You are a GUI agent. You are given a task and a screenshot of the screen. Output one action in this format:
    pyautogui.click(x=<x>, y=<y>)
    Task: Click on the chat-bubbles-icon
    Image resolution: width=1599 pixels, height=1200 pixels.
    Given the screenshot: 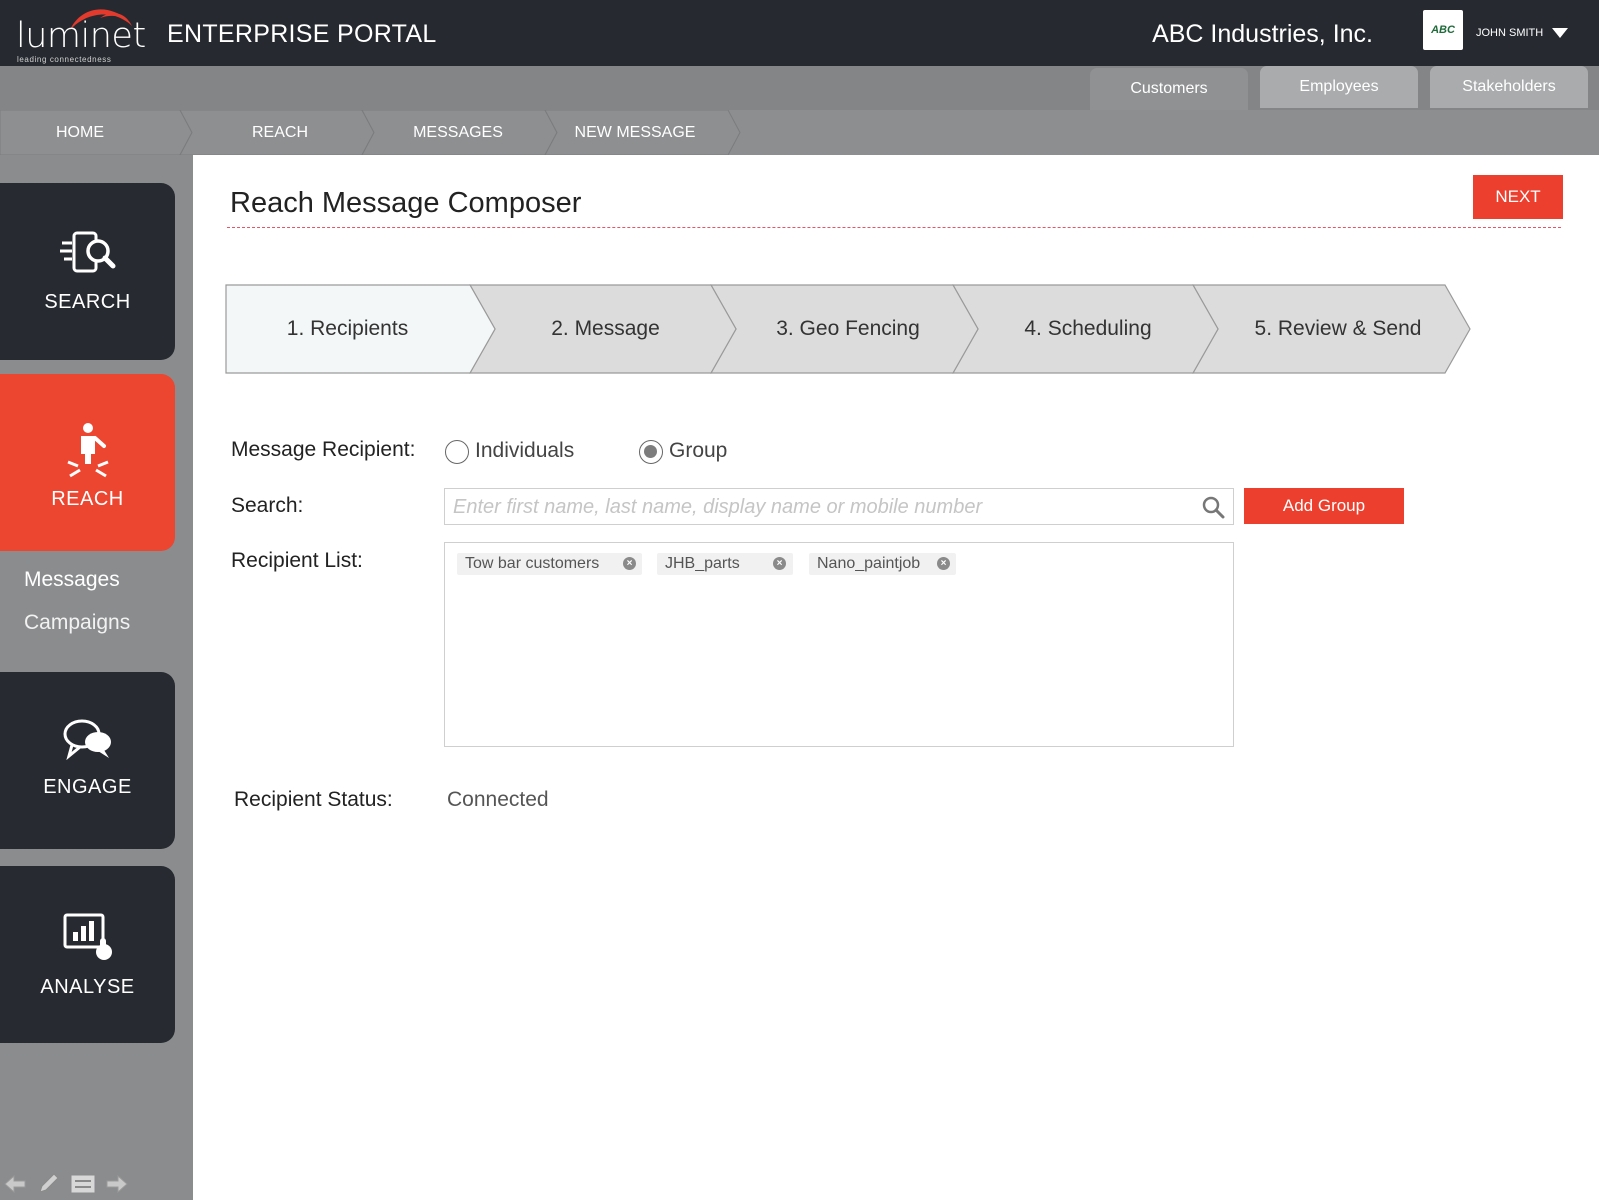 What is the action you would take?
    pyautogui.click(x=87, y=740)
    